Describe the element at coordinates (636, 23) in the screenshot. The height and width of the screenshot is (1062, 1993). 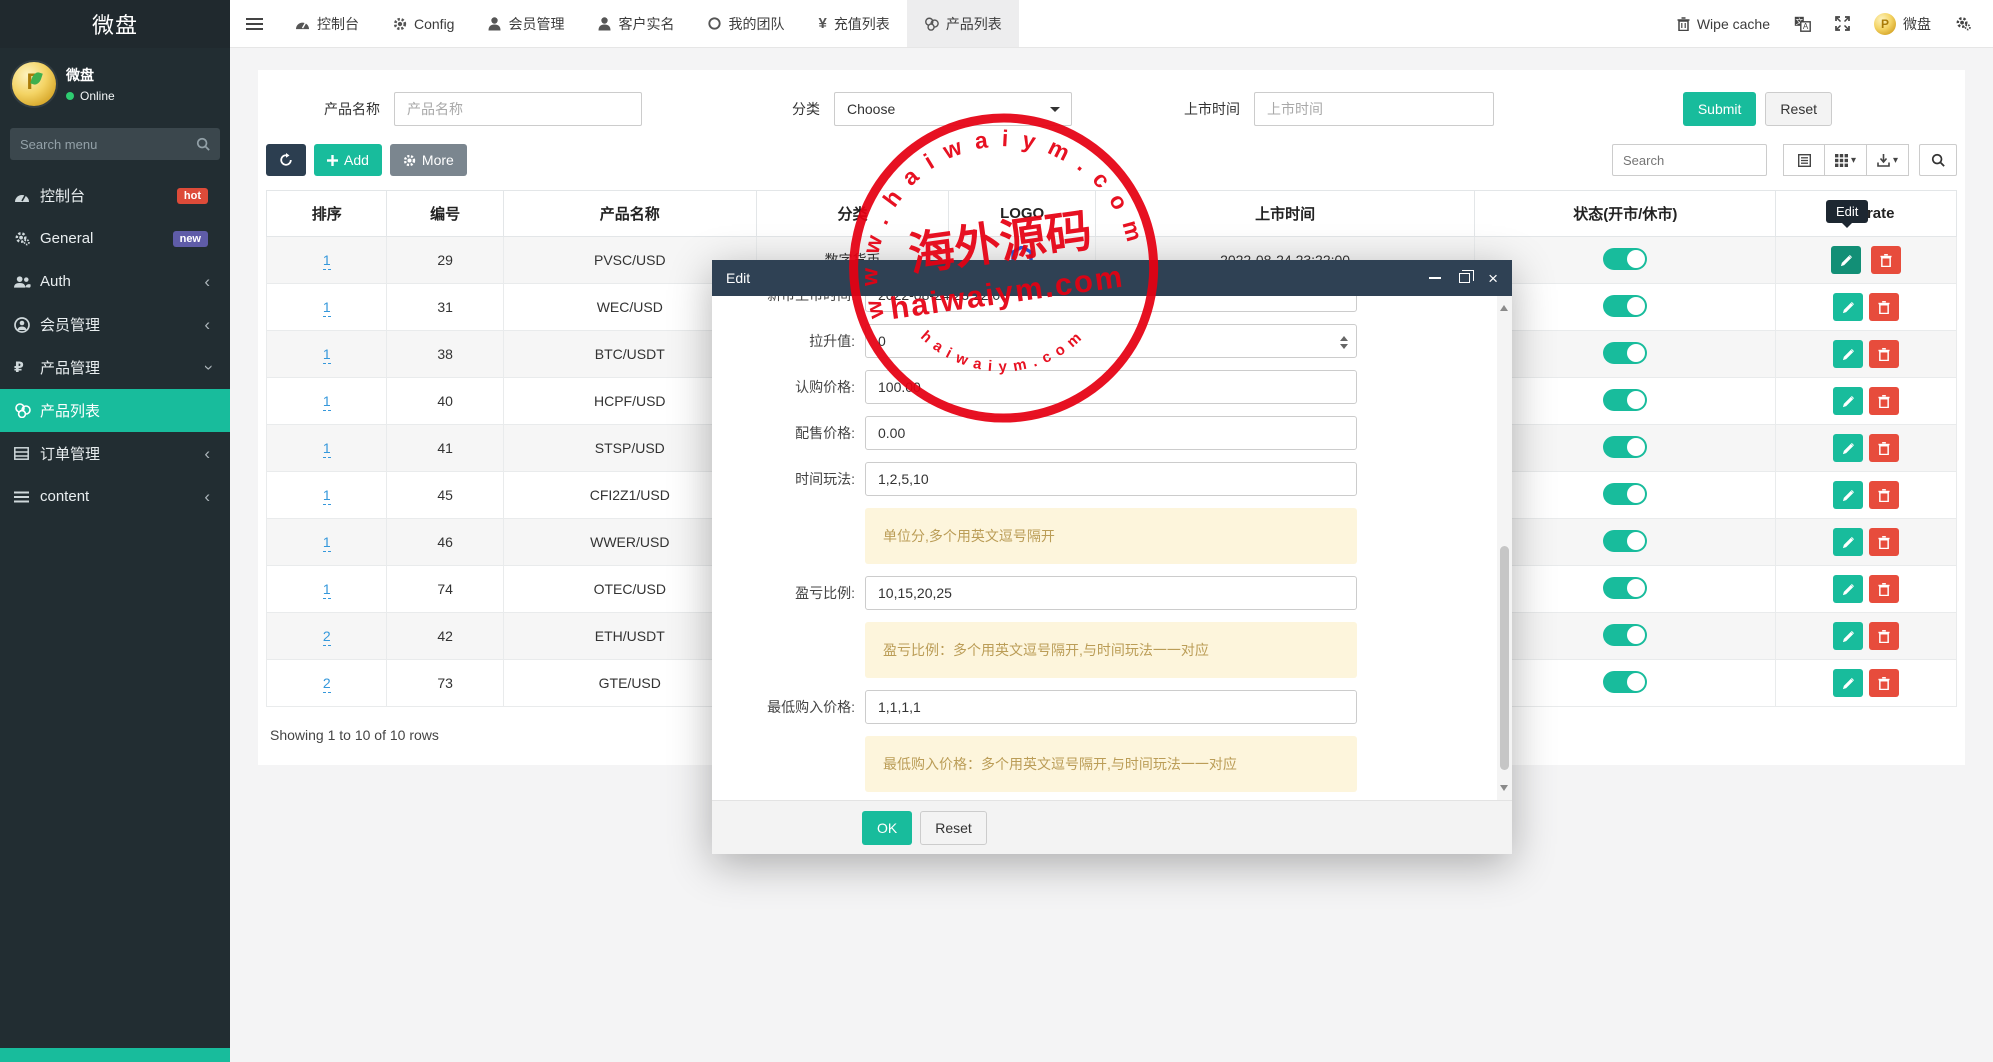
I see `nav-tab-realname: 客户实名` at that location.